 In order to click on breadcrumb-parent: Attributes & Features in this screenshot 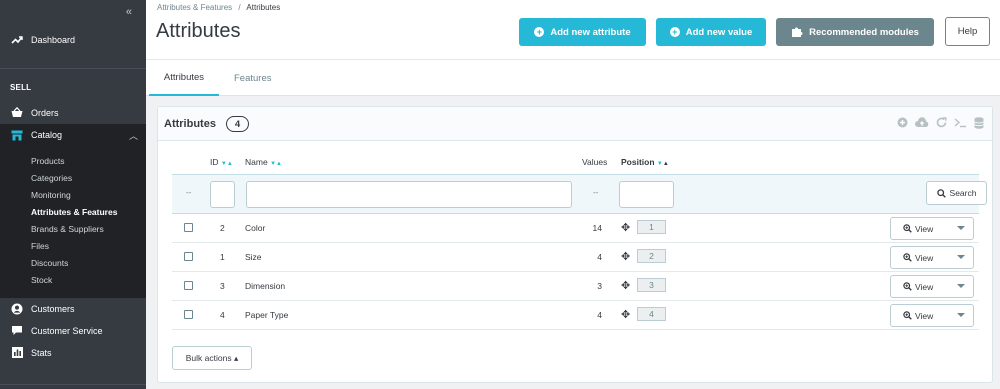, I will do `click(194, 7)`.